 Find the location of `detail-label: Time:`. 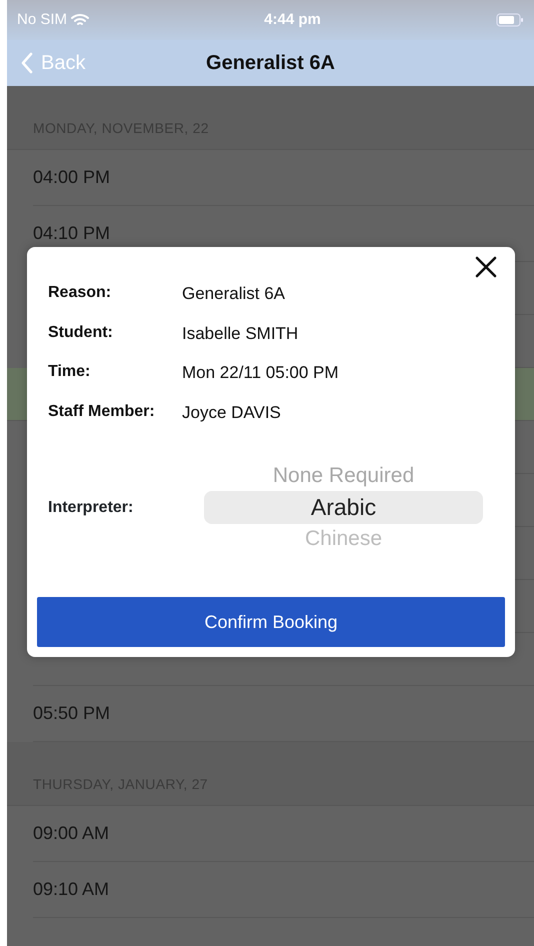

detail-label: Time: is located at coordinates (70, 372).